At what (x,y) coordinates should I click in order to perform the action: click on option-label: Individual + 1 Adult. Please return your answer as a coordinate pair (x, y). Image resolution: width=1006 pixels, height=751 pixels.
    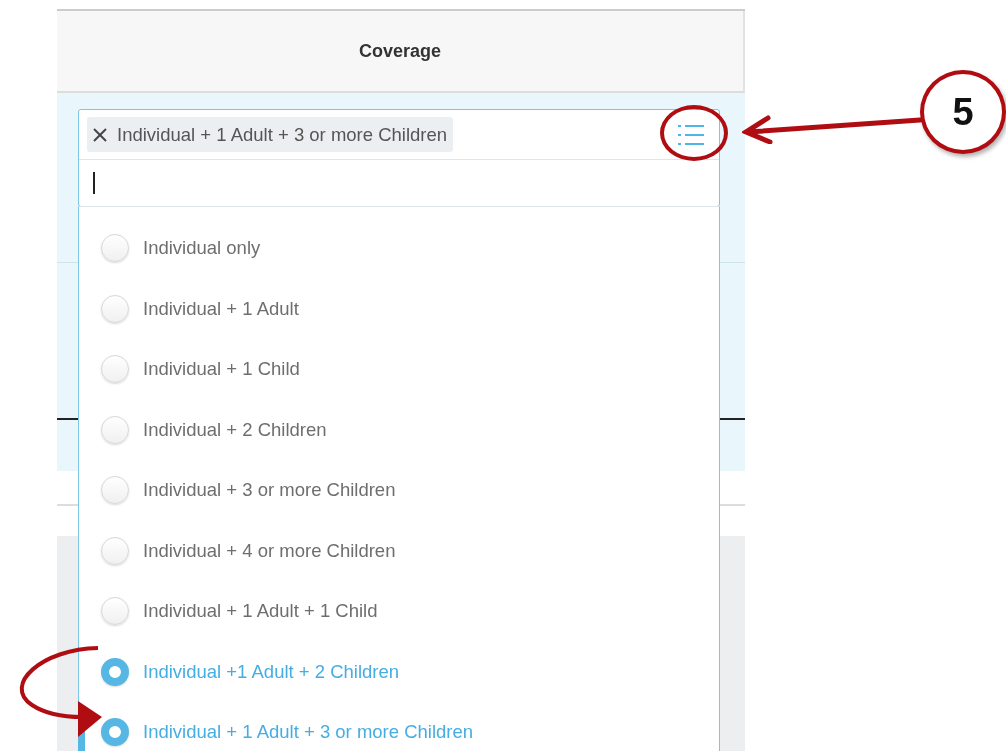
    Looking at the image, I should click on (221, 308).